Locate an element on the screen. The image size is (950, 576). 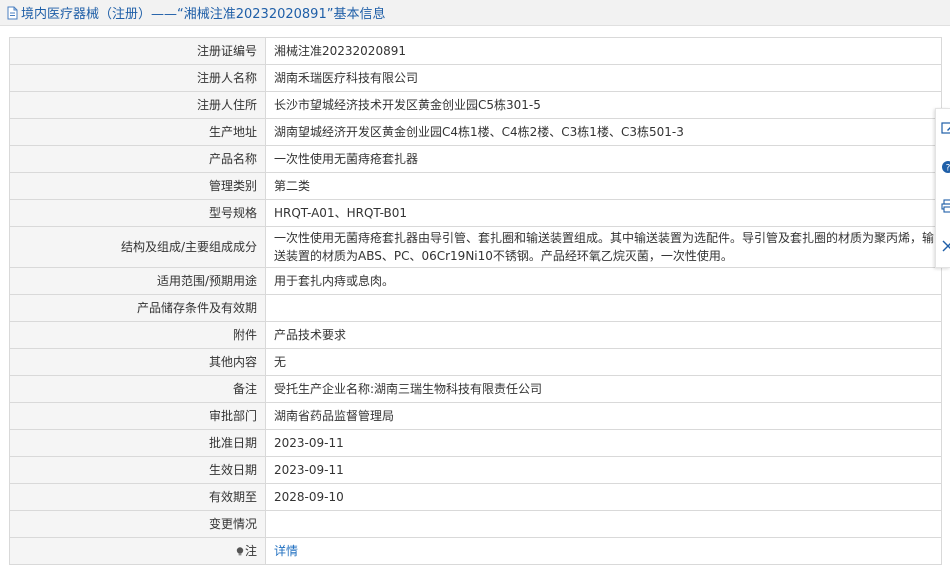
row-label: 审批部门 is located at coordinates (137, 416).